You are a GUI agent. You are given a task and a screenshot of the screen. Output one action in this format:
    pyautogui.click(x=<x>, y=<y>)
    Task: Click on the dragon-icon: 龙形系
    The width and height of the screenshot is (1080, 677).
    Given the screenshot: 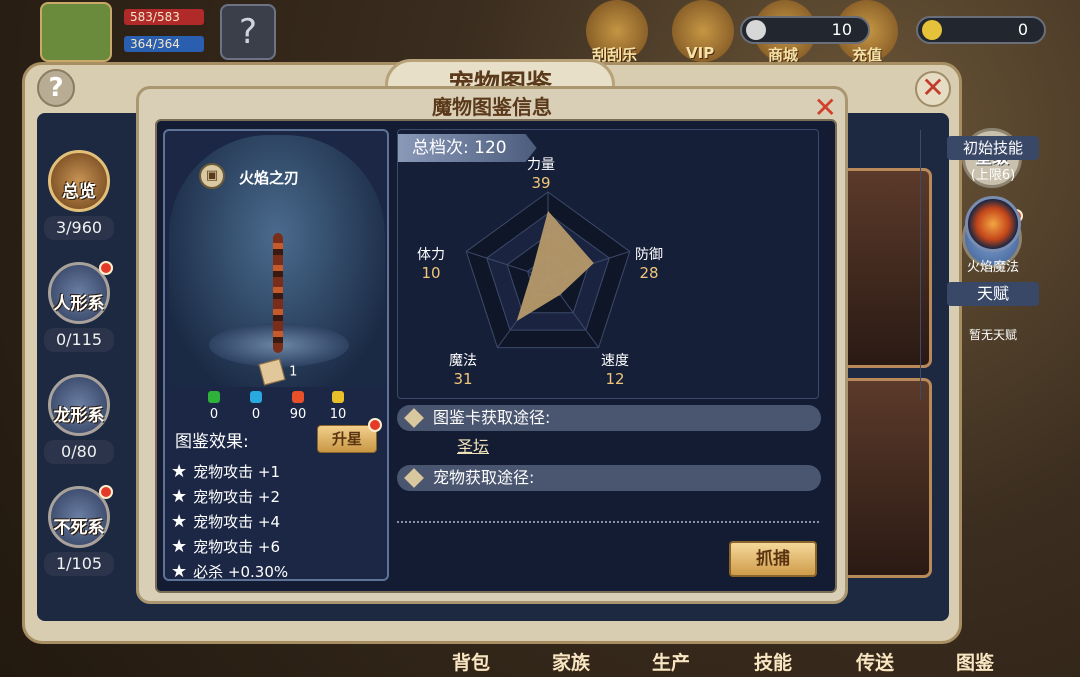 What is the action you would take?
    pyautogui.click(x=79, y=405)
    